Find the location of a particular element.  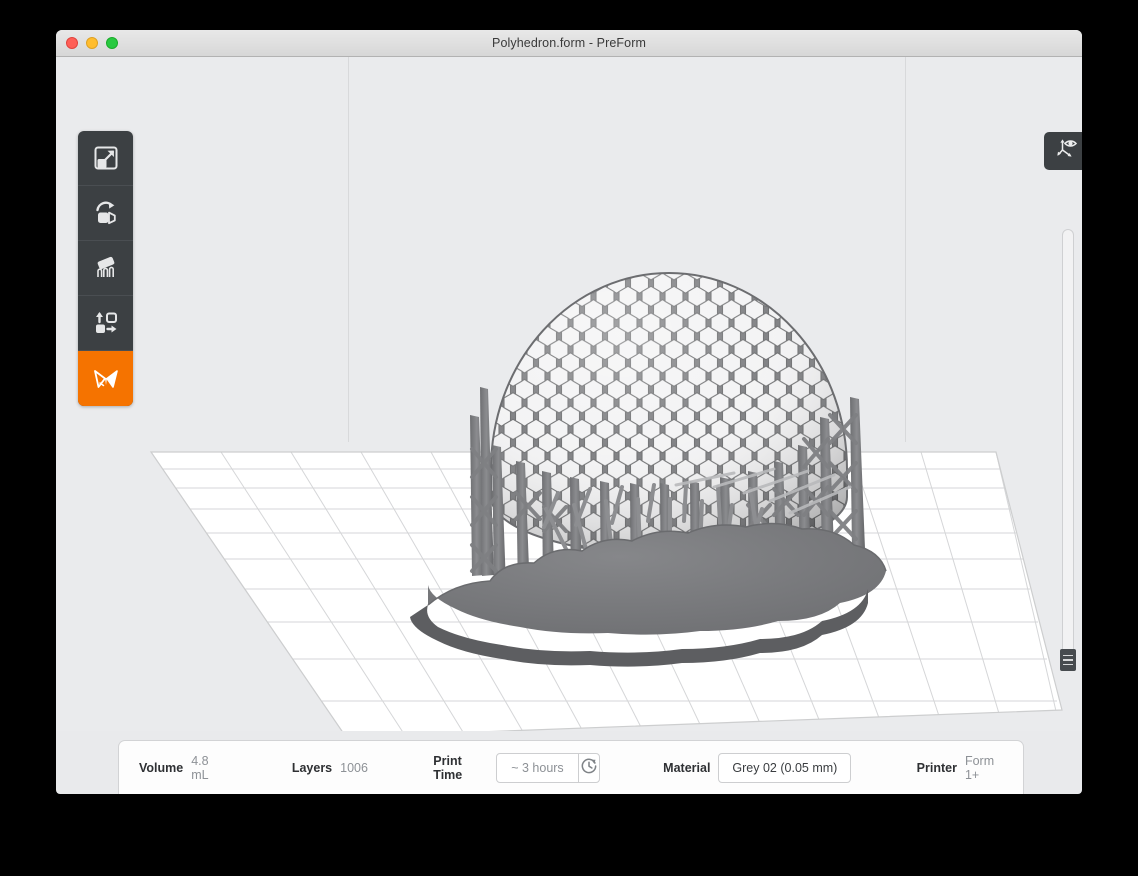

print-time-combo: ~ 3 hours is located at coordinates (548, 767).